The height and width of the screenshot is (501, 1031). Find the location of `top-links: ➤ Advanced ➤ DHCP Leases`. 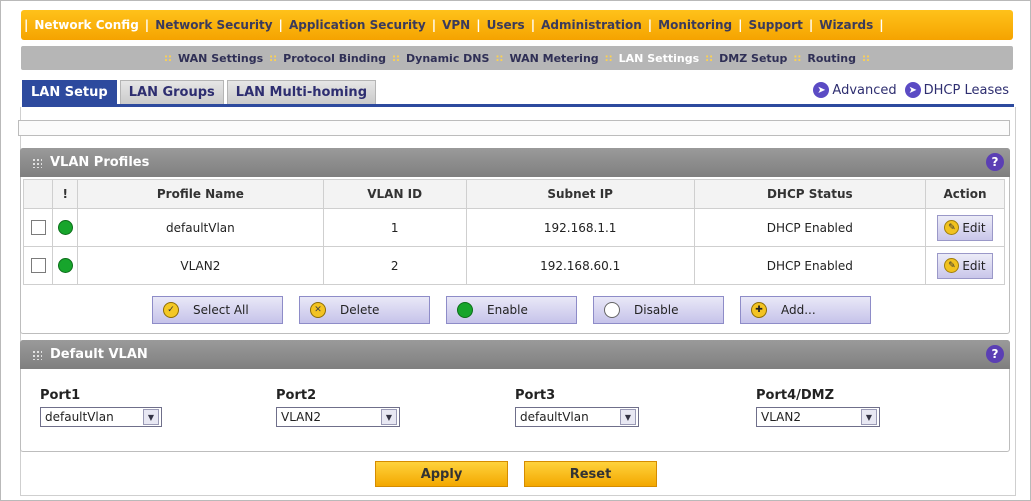

top-links: ➤ Advanced ➤ DHCP Leases is located at coordinates (907, 90).